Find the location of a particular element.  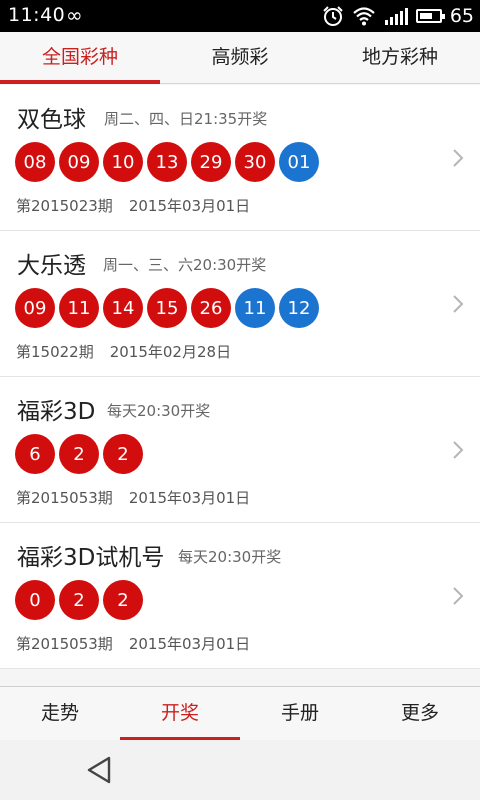

bottom-tab-0: 走势 is located at coordinates (60, 713).